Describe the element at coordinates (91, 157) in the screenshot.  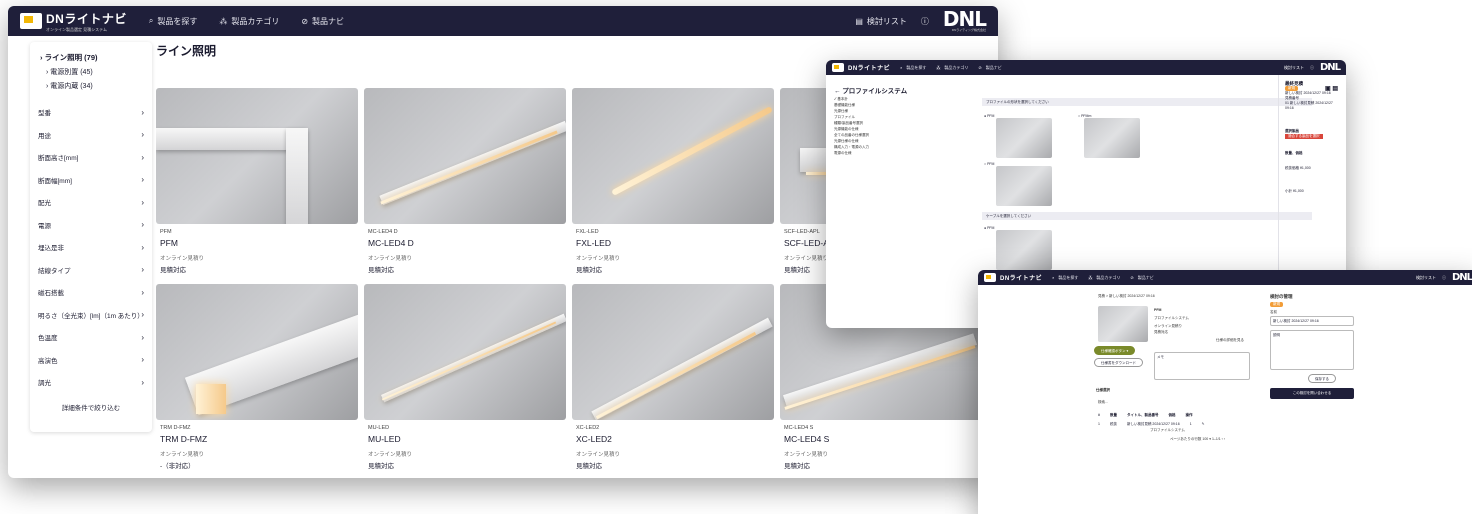
I see `filter-row: 断面高さ[mm] ›` at that location.